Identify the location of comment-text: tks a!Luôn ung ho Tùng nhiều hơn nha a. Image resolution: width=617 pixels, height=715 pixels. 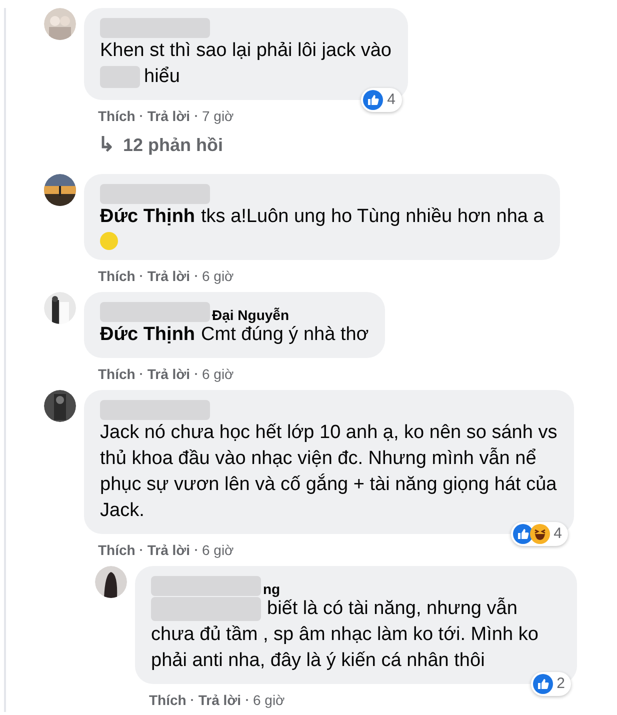
(372, 216).